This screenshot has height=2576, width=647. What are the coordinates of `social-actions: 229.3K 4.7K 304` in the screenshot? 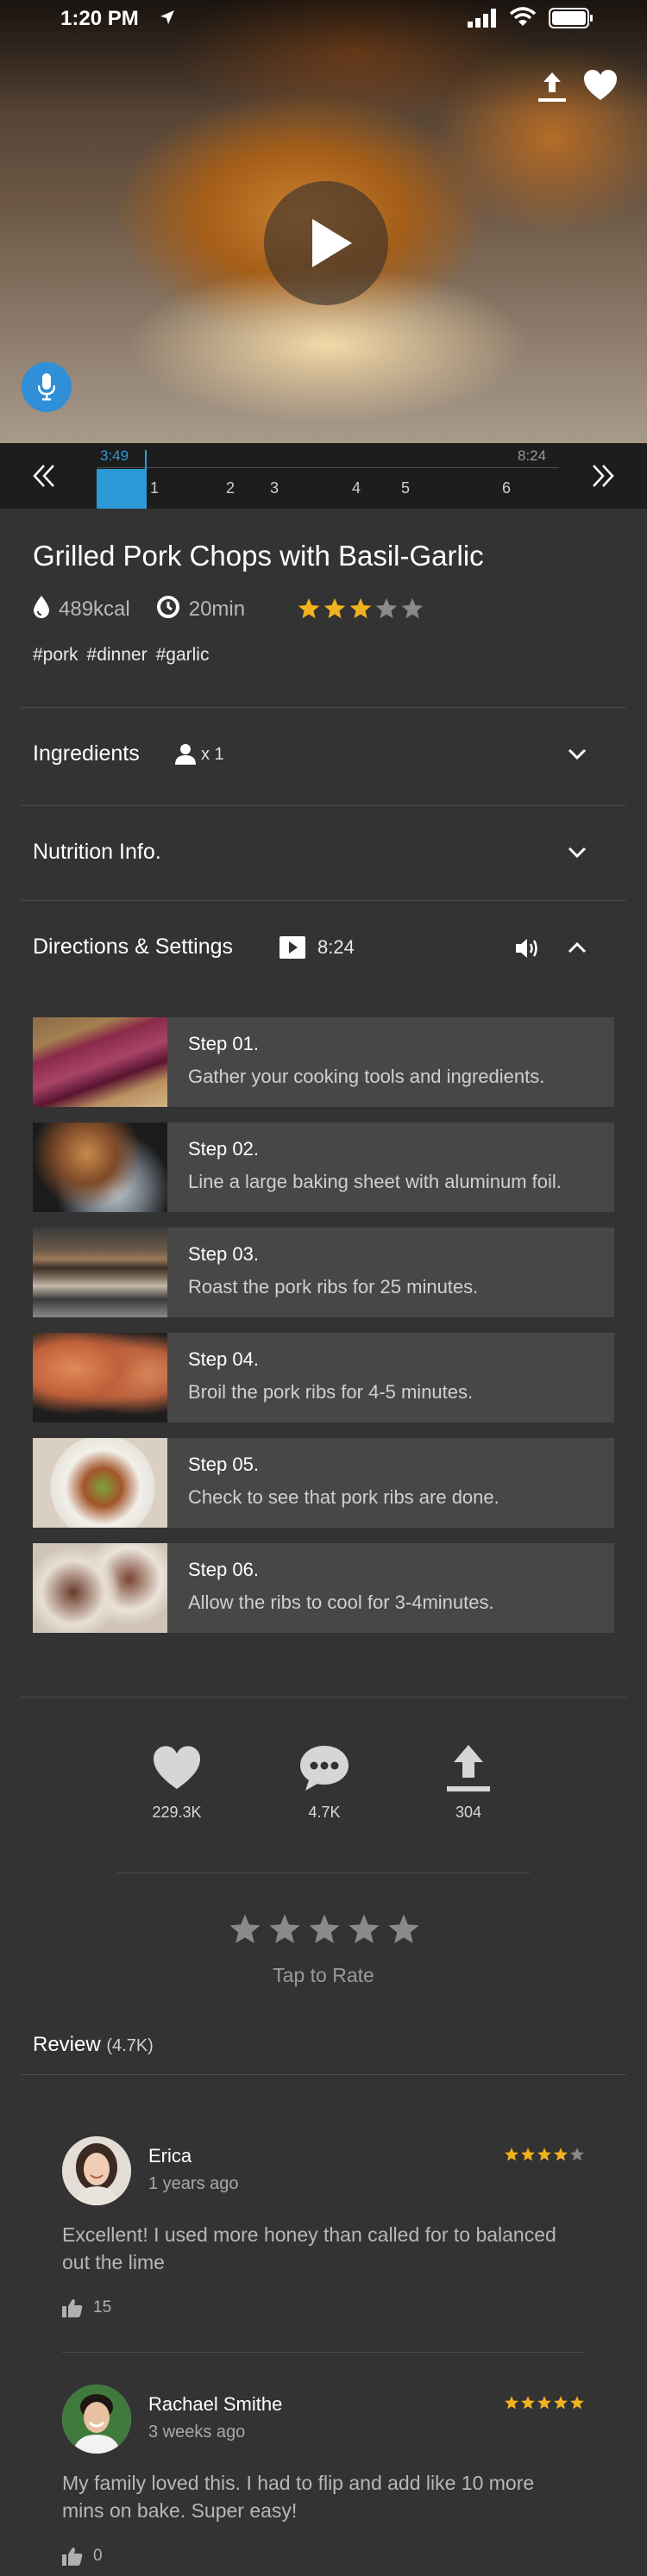 It's located at (323, 1793).